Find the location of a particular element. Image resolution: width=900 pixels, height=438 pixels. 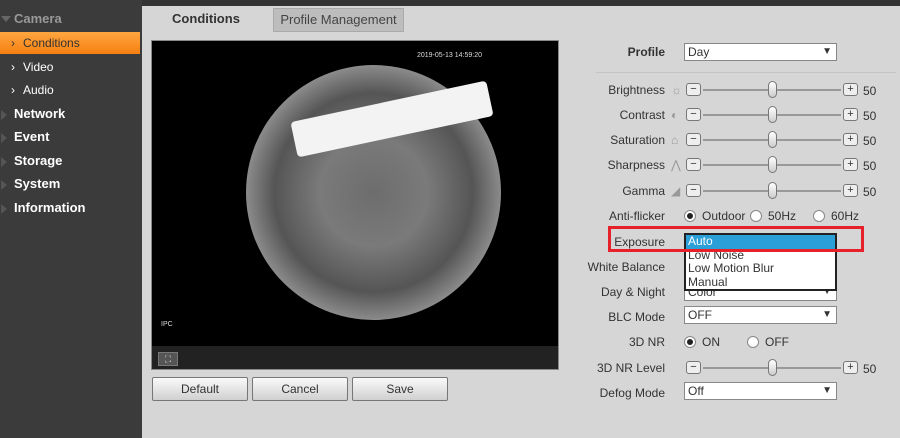

profile-label: Profile is located at coordinates (646, 52).